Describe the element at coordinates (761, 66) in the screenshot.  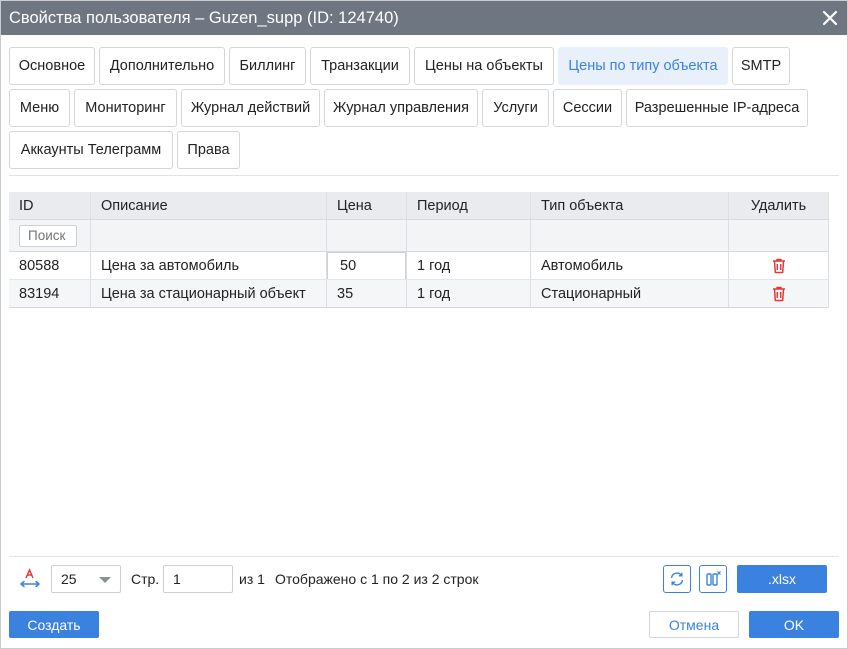
I see `tab-smtp: SMTP` at that location.